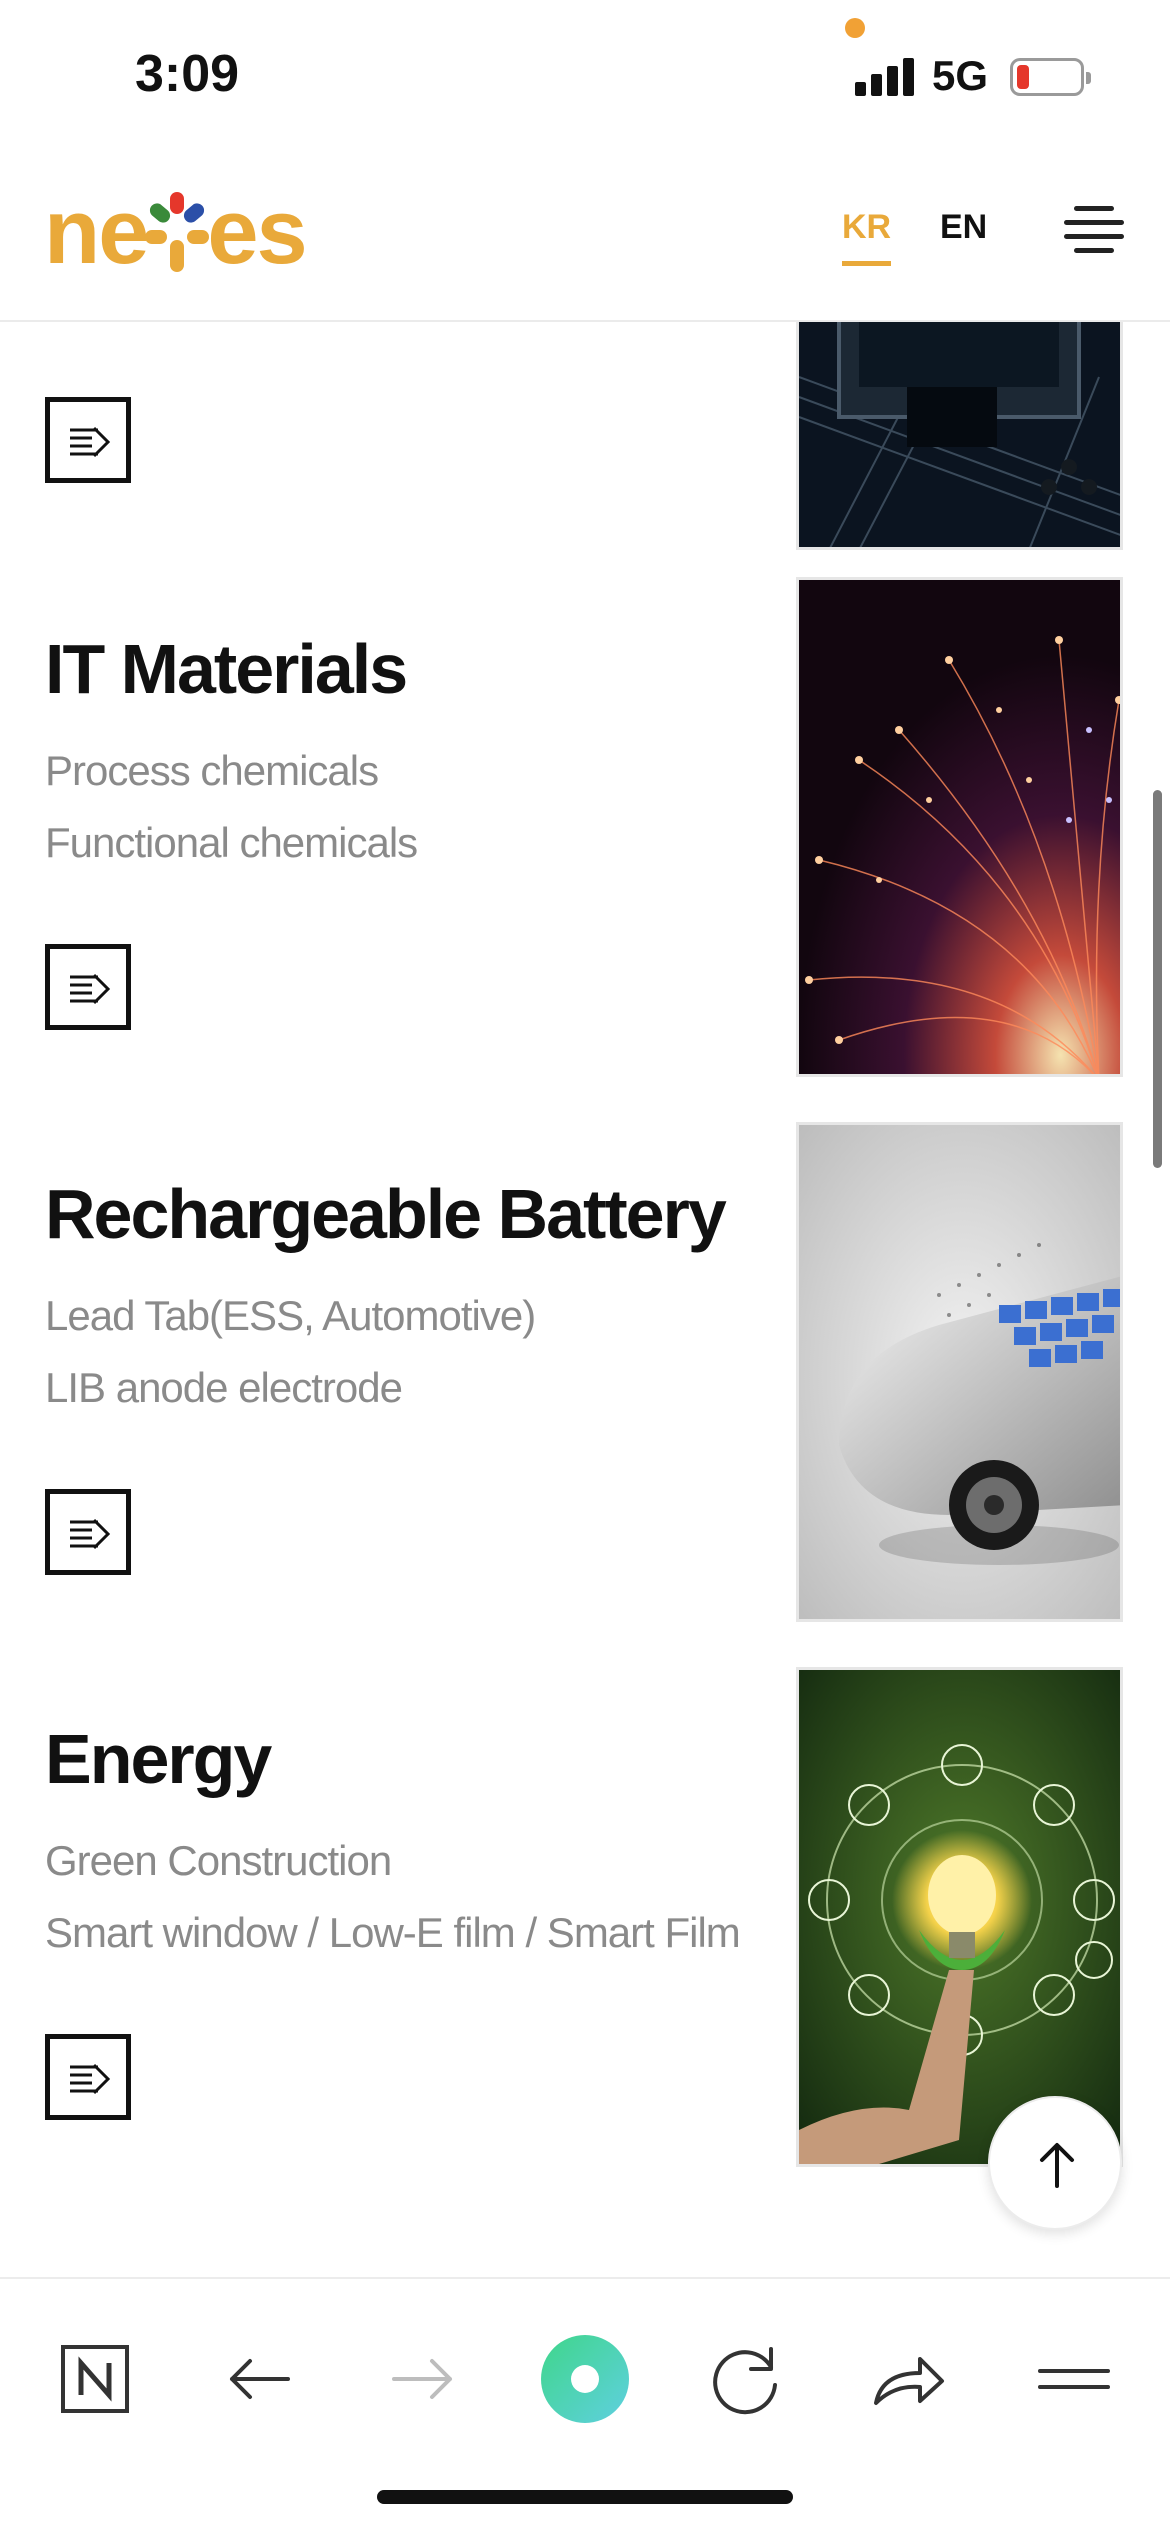 This screenshot has width=1170, height=2532. Describe the element at coordinates (393, 1932) in the screenshot. I see `section-item: Smart window / Low-E film / Smart Film` at that location.